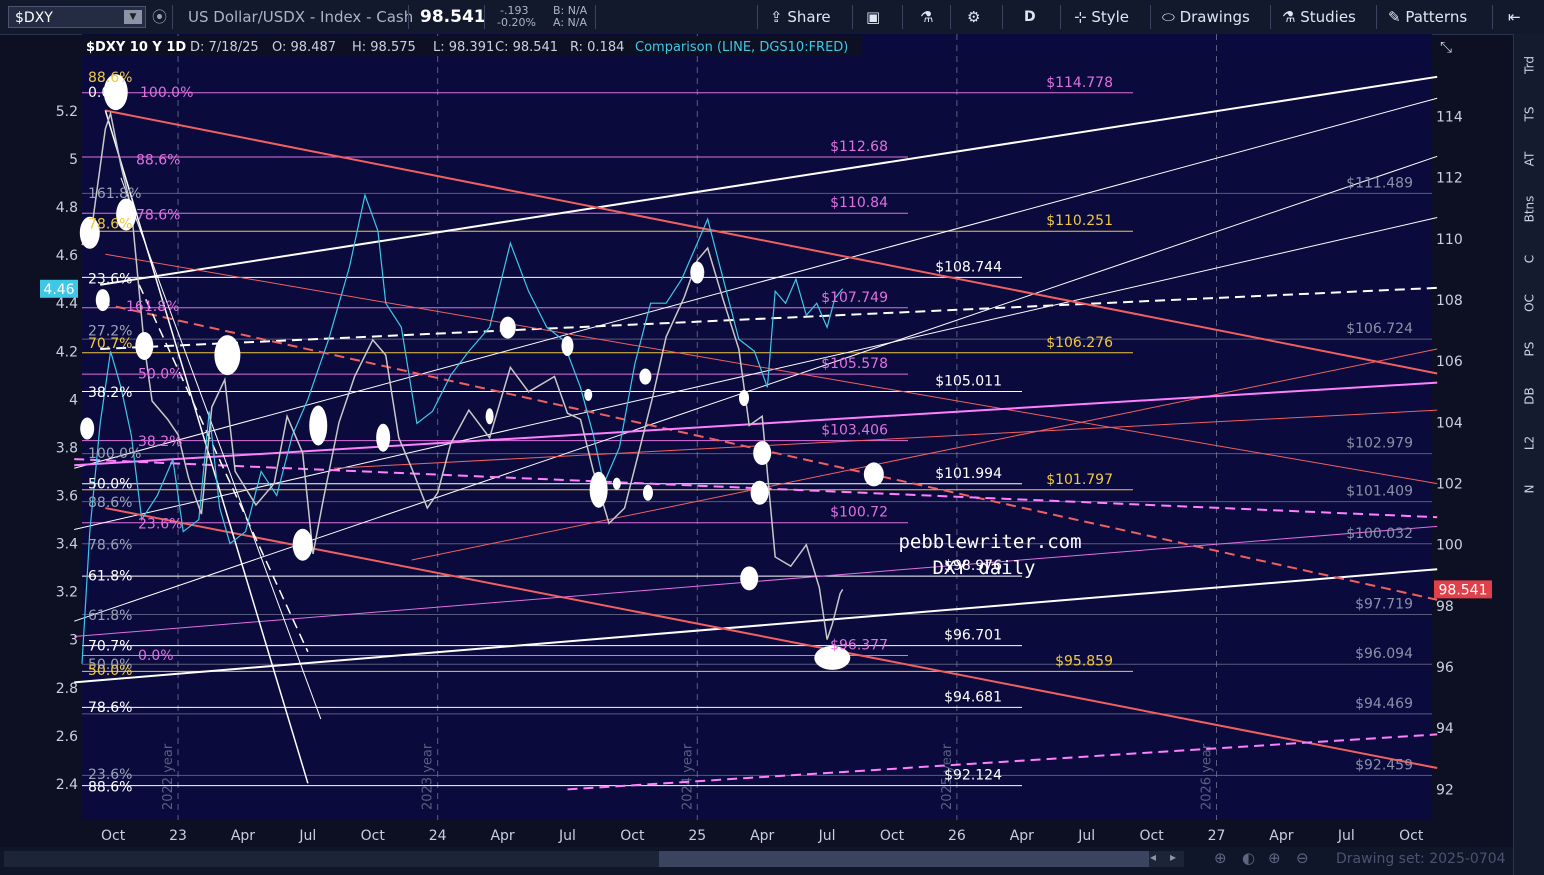  I want to click on studies-label: Studies, so click(1328, 17).